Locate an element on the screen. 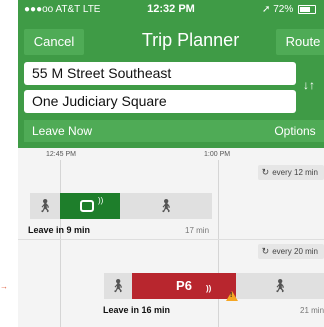  bus-segment: )) is located at coordinates (90, 206).